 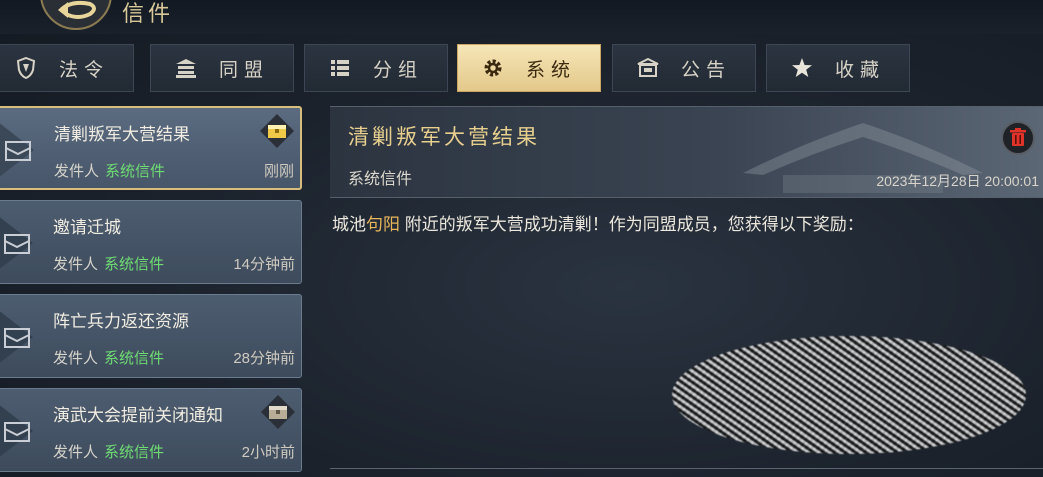 What do you see at coordinates (148, 14) in the screenshot?
I see `page-title: 信件` at bounding box center [148, 14].